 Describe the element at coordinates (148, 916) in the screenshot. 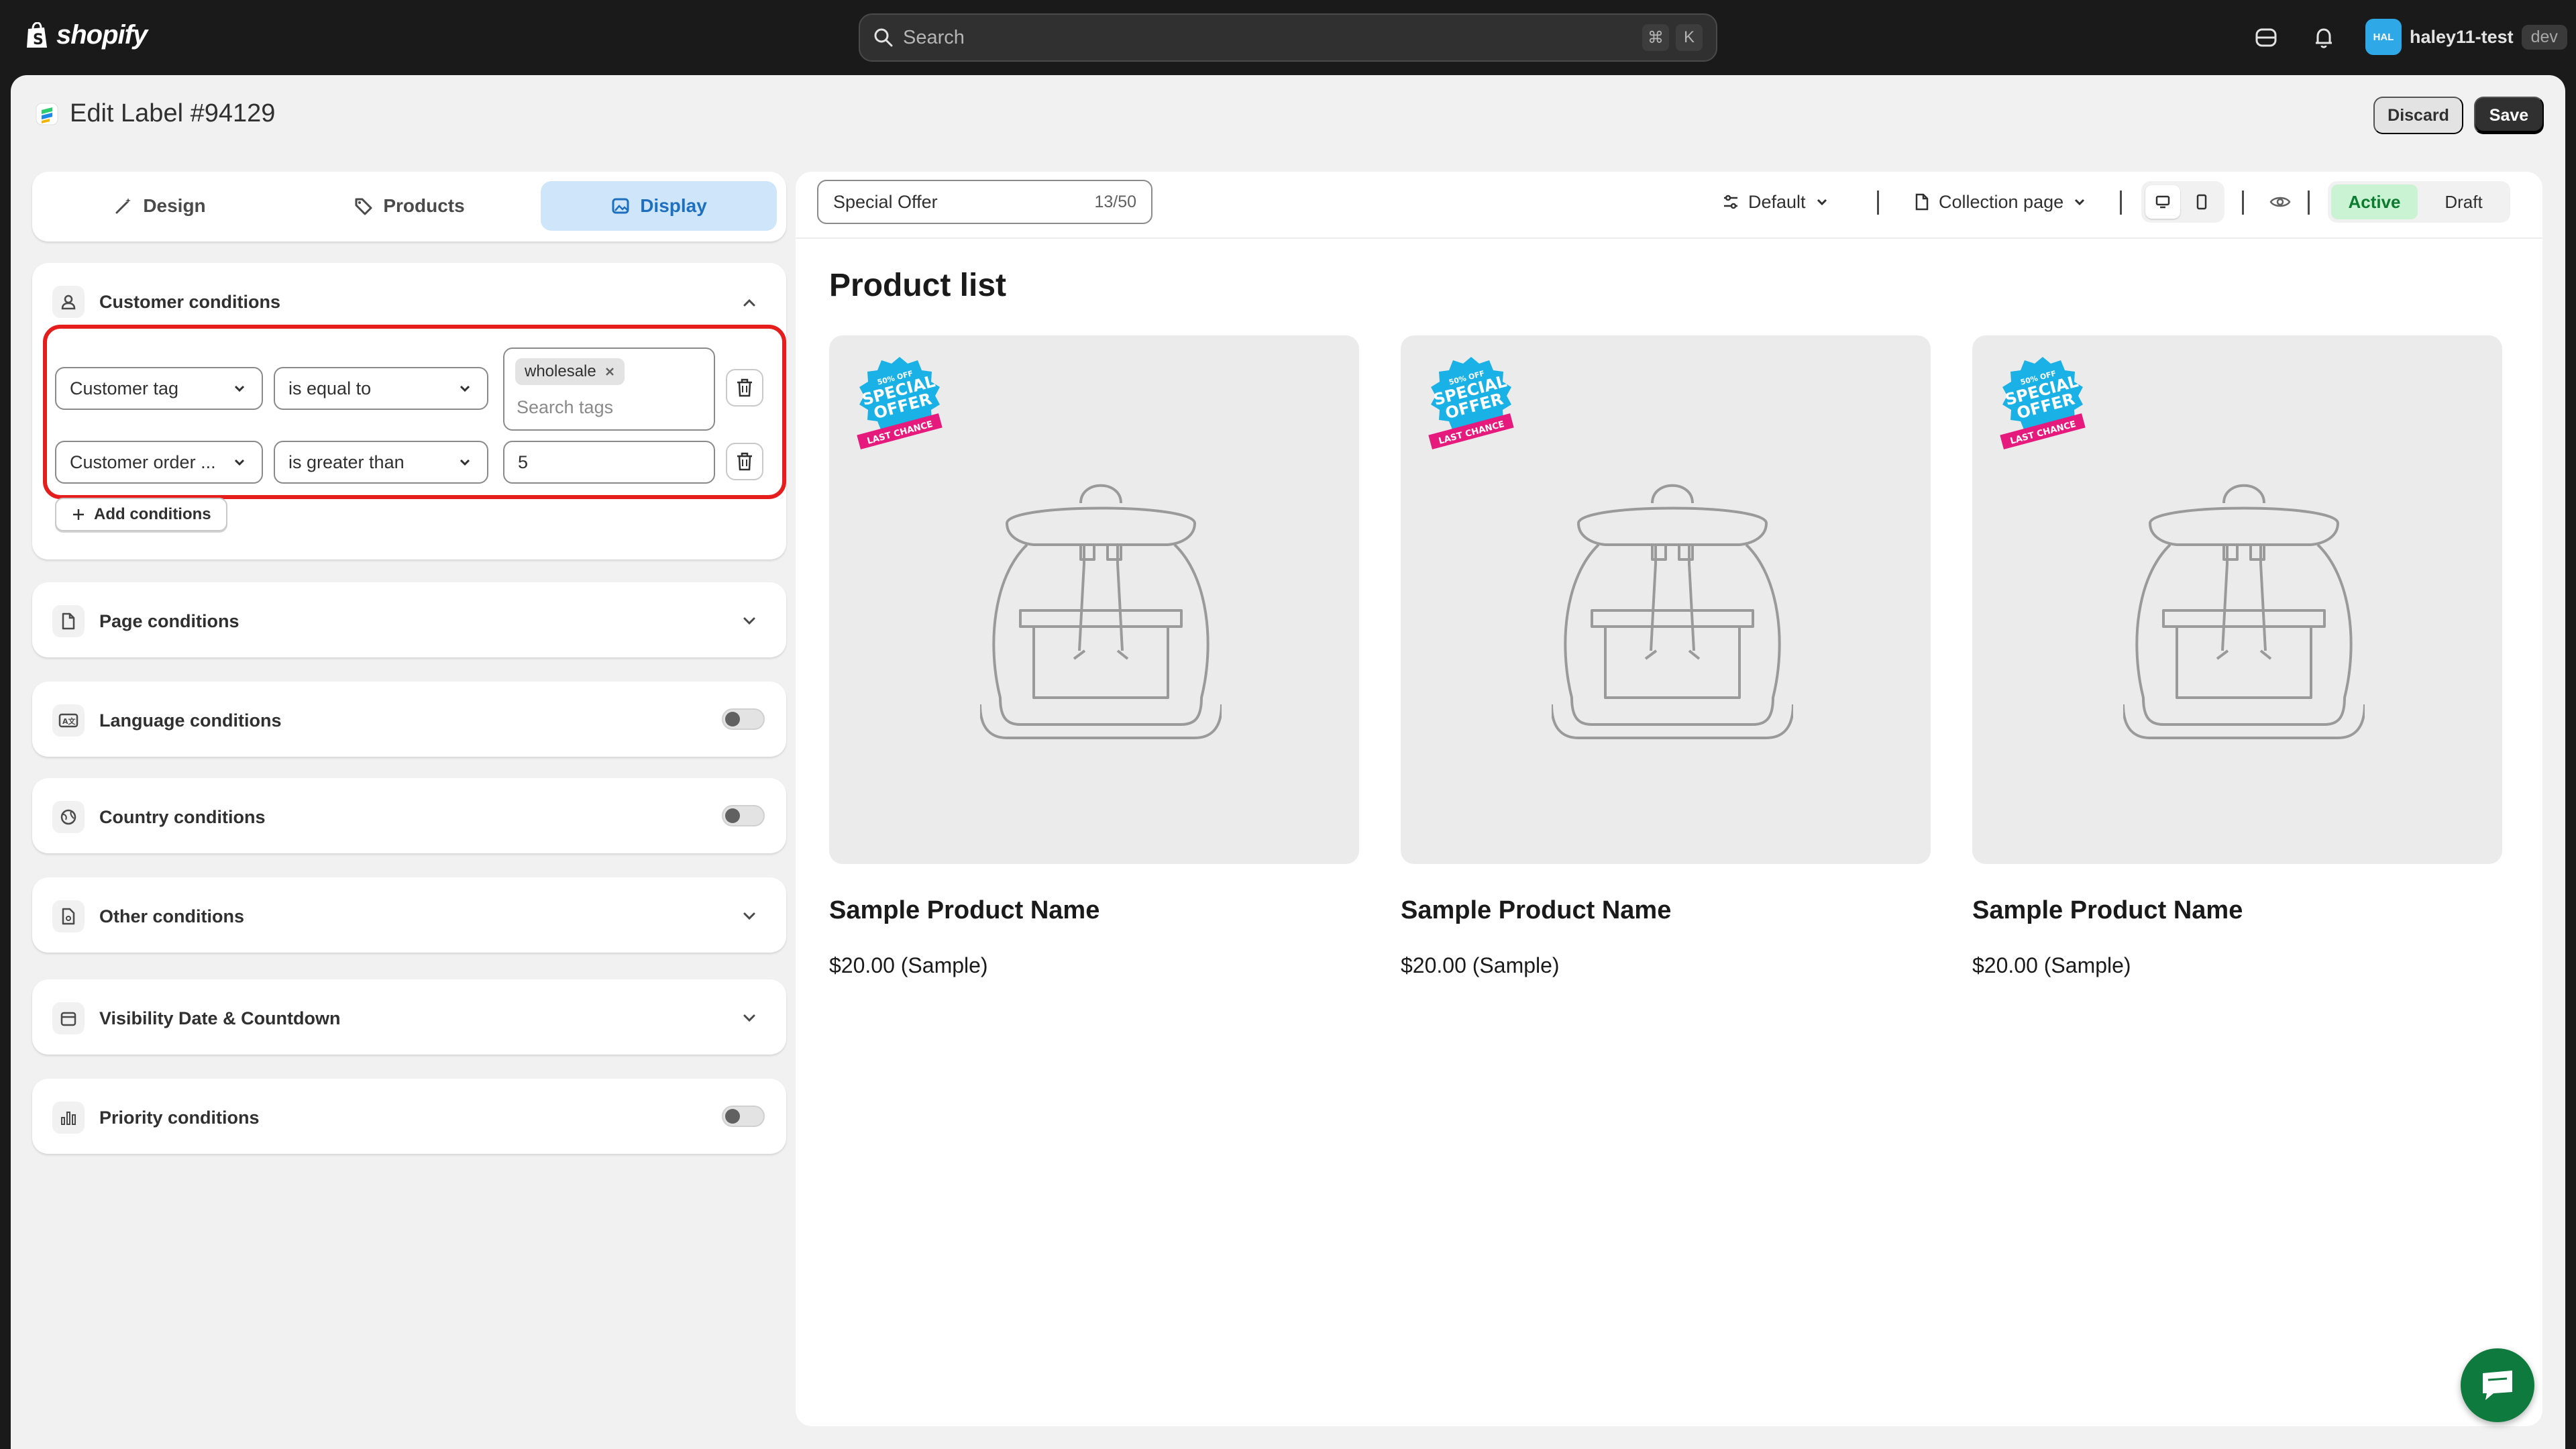

I see `other-conditions-header: Other conditions` at that location.